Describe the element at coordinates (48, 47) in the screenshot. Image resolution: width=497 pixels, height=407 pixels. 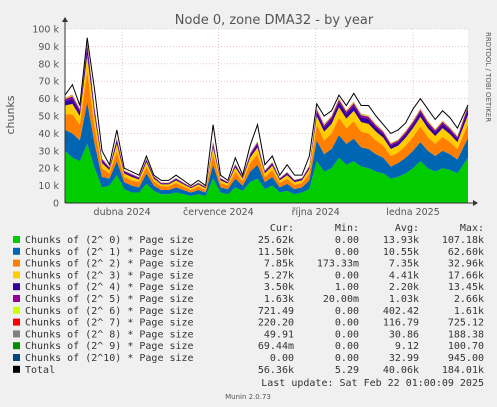
I see `y-tick-label: 90 k` at that location.